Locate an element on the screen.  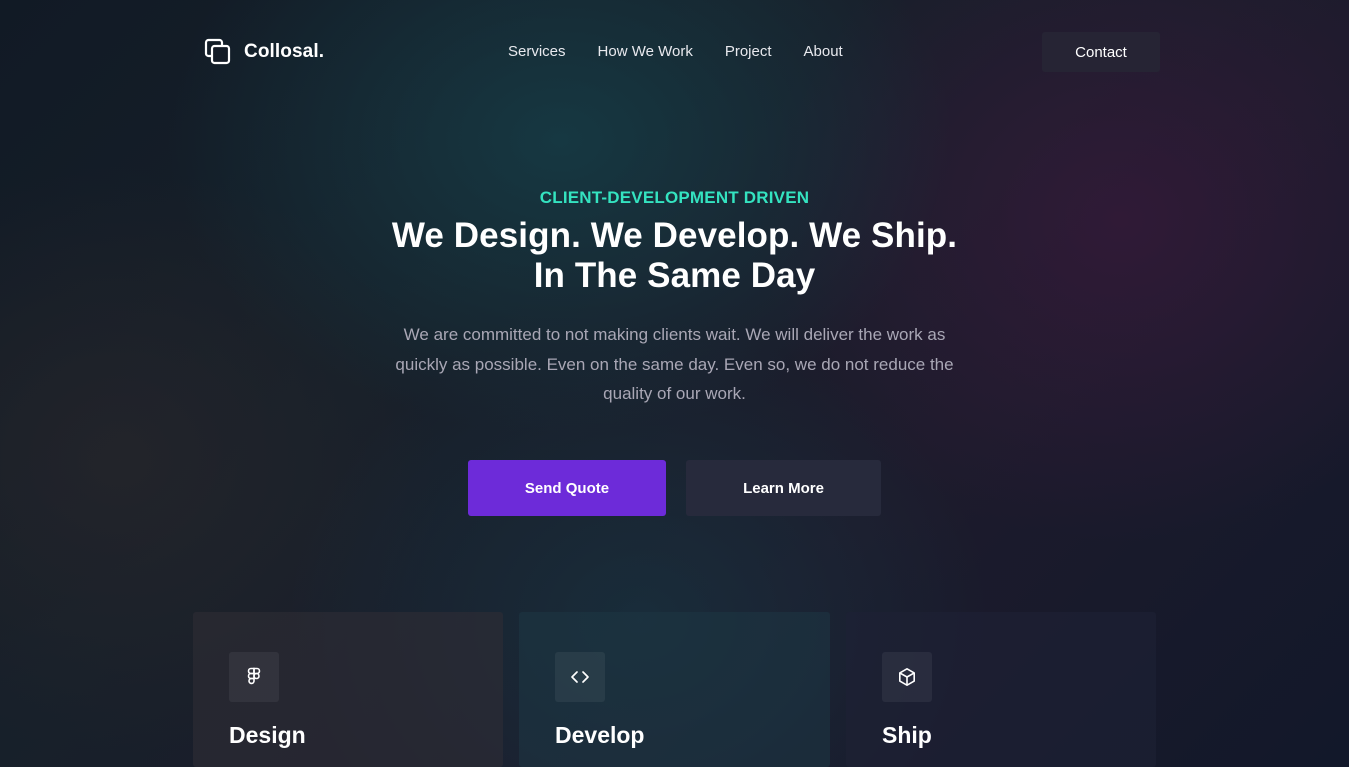
brand-logo: Collosal. is located at coordinates (264, 52).